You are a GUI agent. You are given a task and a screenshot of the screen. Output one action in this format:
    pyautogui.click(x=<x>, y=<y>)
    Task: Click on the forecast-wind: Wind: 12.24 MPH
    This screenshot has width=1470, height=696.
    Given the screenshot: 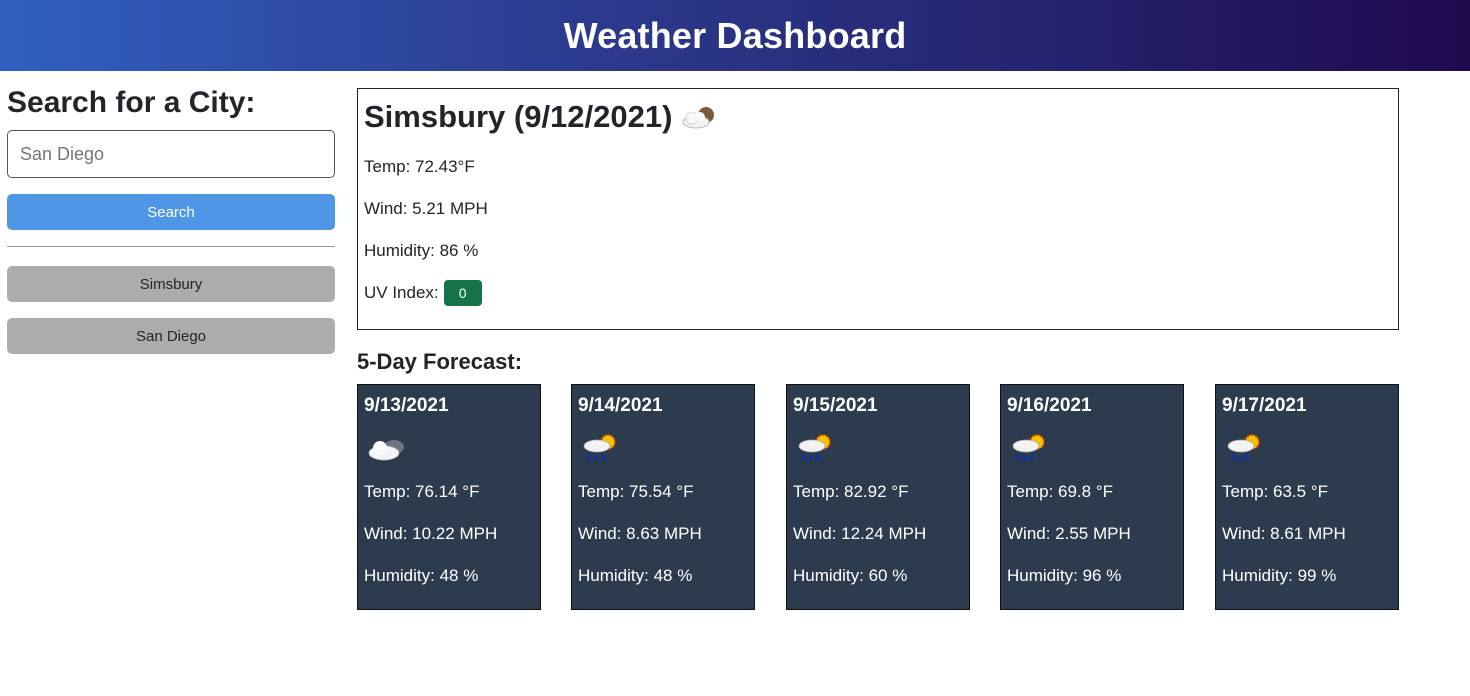 What is the action you would take?
    pyautogui.click(x=860, y=533)
    